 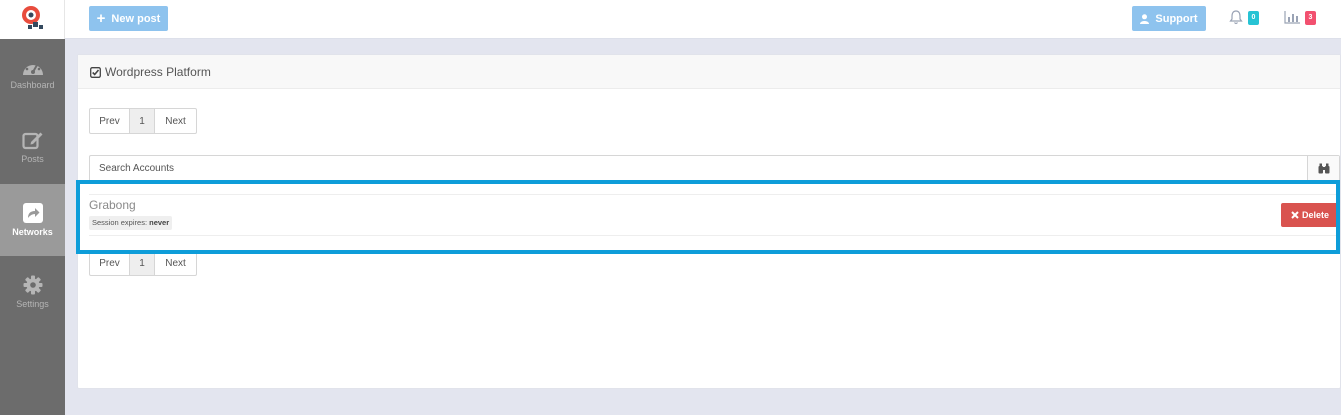 What do you see at coordinates (95, 72) in the screenshot?
I see `check-square-icon` at bounding box center [95, 72].